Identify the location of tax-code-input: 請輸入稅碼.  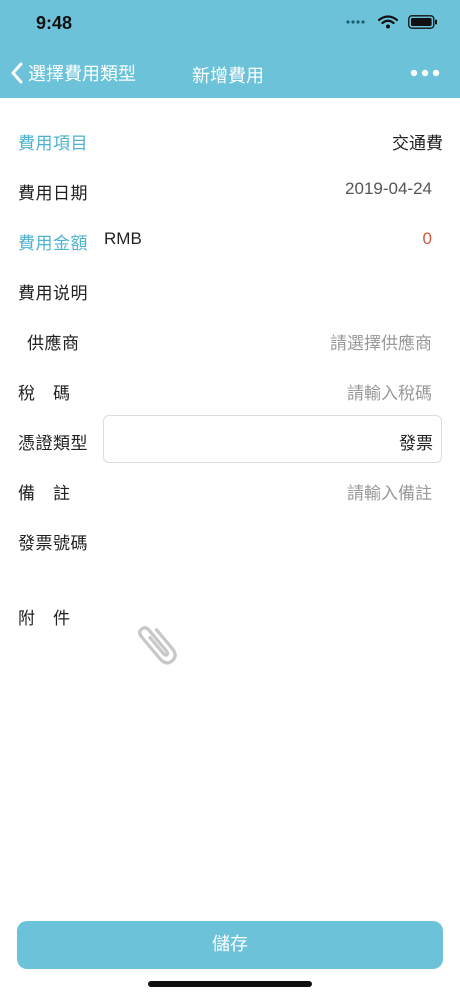
(389, 391).